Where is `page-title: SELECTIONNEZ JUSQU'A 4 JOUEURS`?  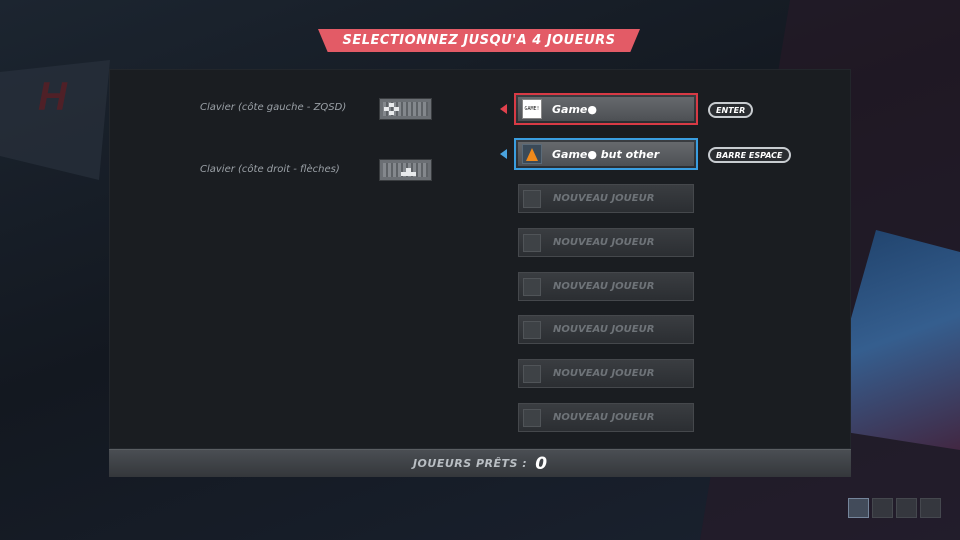
page-title: SELECTIONNEZ JUSQU'A 4 JOUEURS is located at coordinates (479, 40).